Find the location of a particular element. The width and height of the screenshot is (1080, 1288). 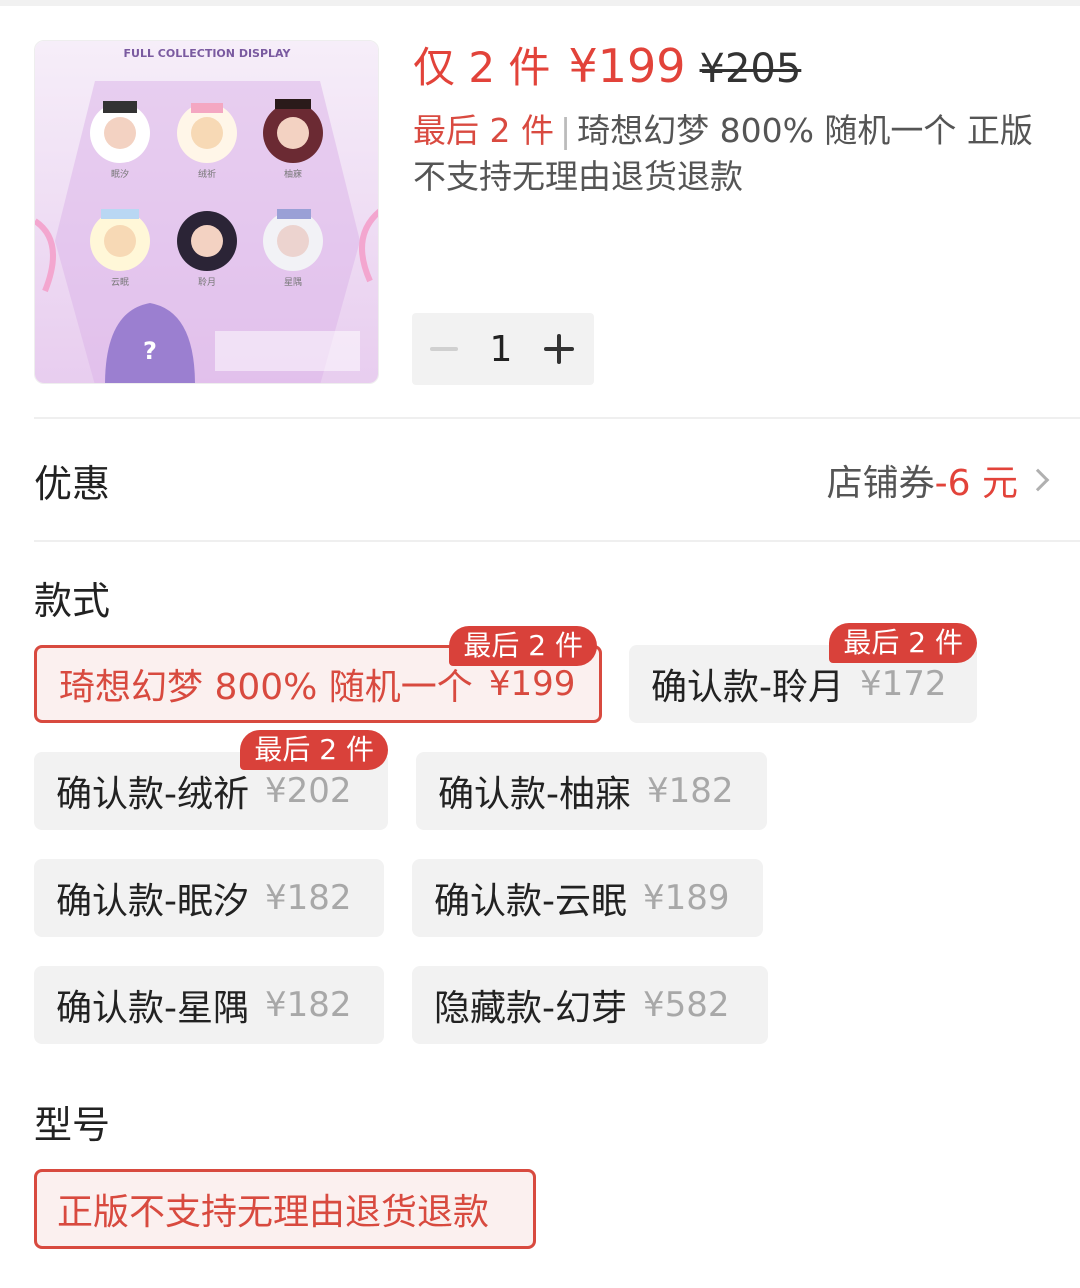

original-price: ¥205 is located at coordinates (750, 69).